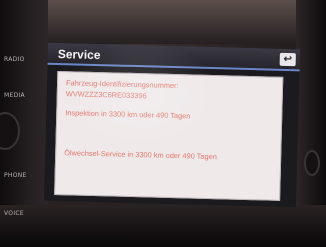  Describe the element at coordinates (174, 57) in the screenshot. I see `title-bar: Service ↩` at that location.